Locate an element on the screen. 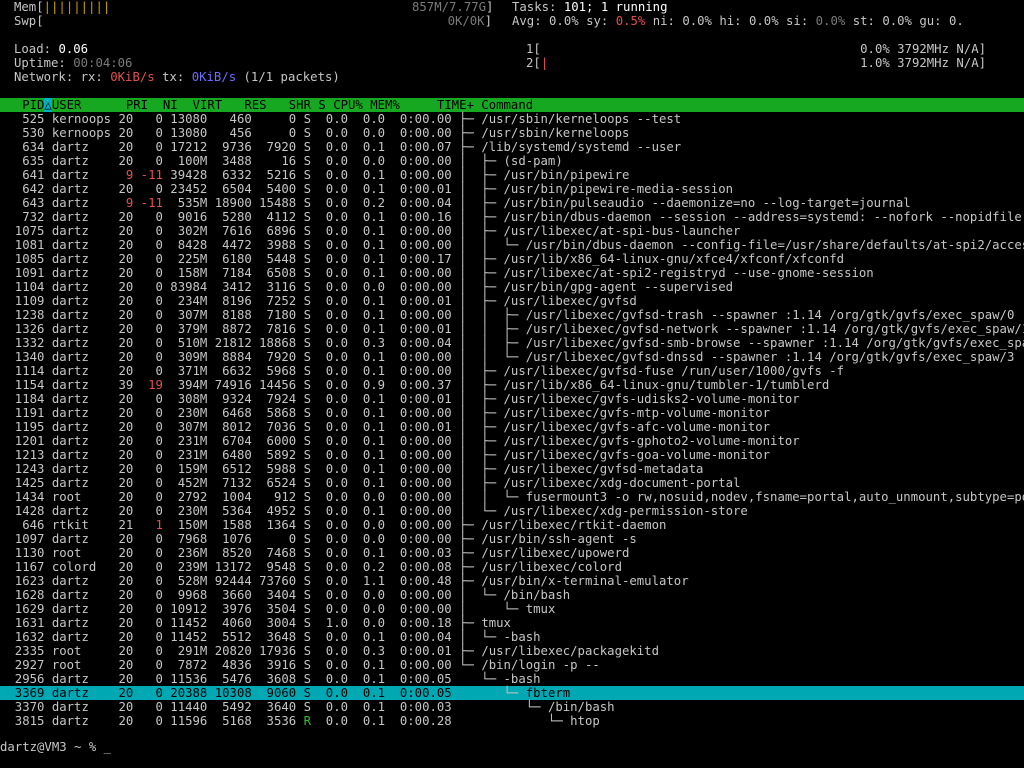 Image resolution: width=1024 pixels, height=768 pixels. cell-user: root is located at coordinates (78, 665).